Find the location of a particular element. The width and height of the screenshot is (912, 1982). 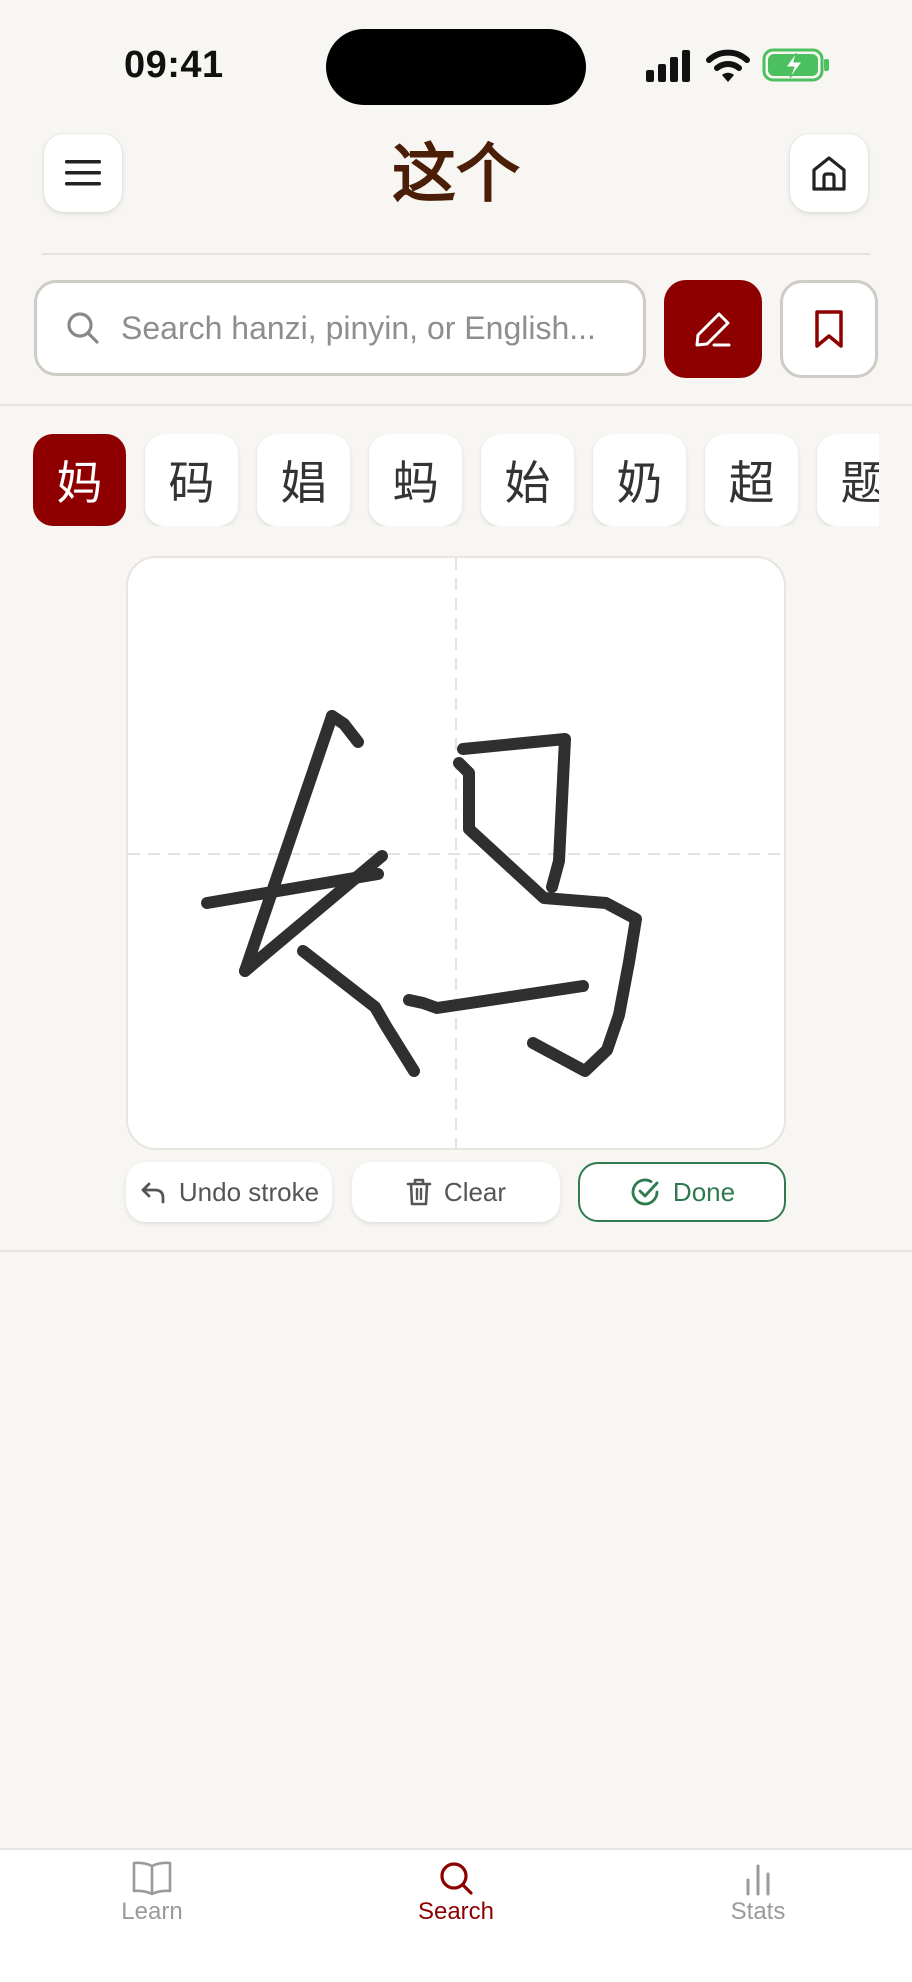

candidate-list: 妈 码 娼 蚂 始 奶 超 题 is located at coordinates (456, 480).